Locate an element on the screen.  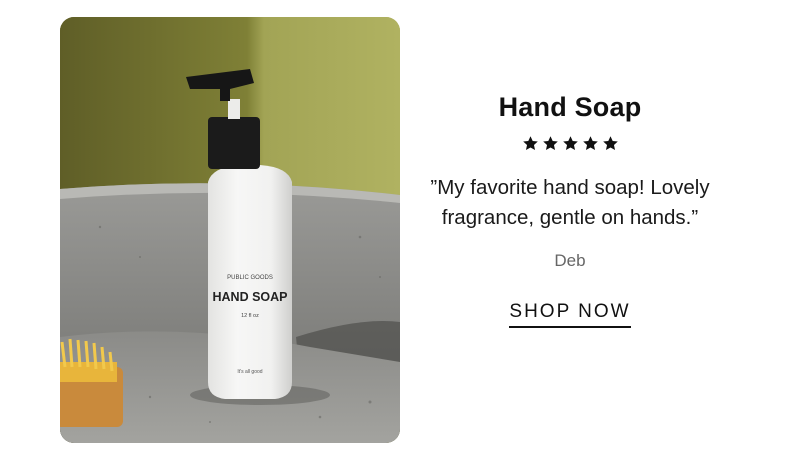
bottle-tagline: It's all good is located at coordinates (249, 372).